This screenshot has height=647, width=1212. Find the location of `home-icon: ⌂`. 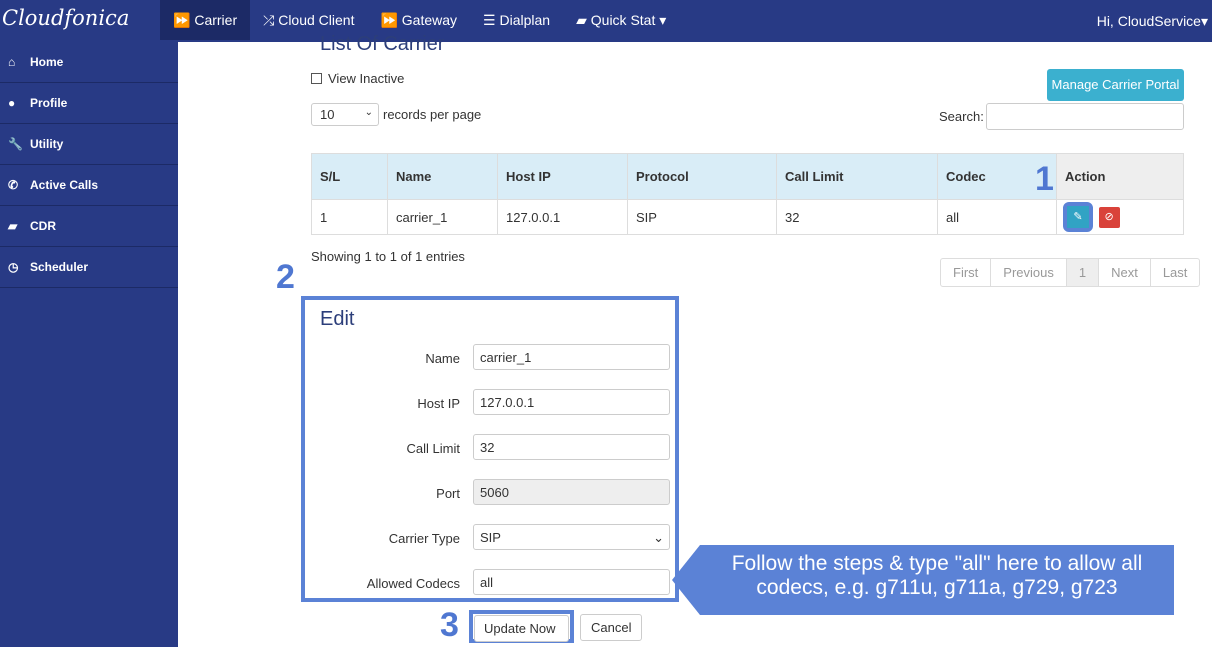

home-icon: ⌂ is located at coordinates (12, 62).